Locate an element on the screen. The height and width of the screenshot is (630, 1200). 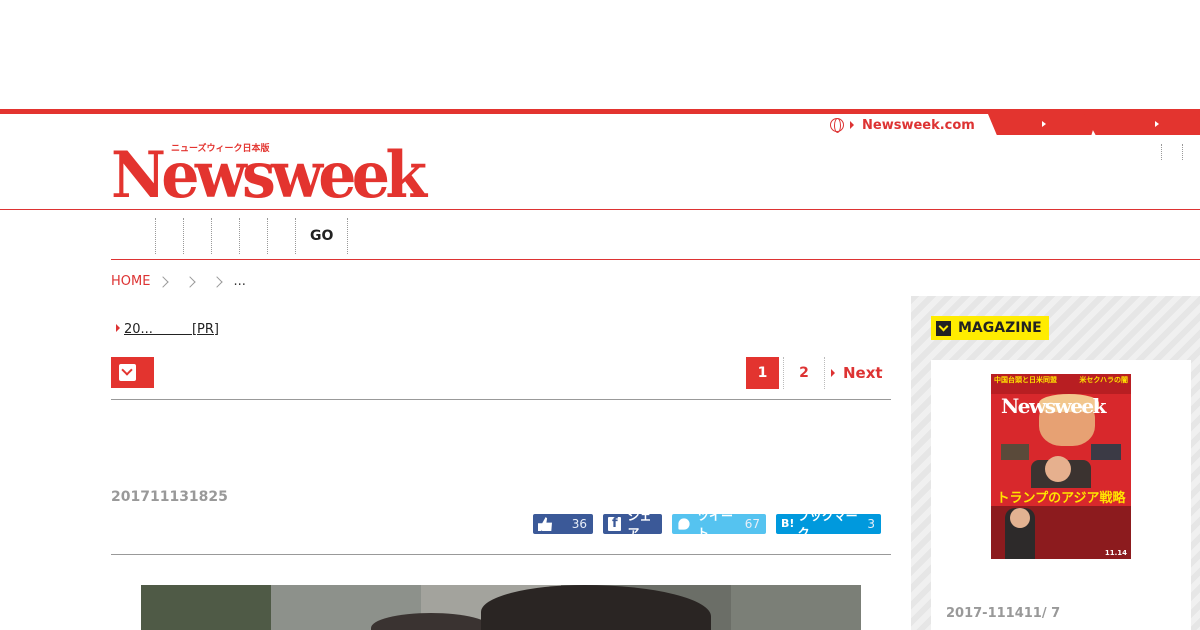
header-divider is located at coordinates (600, 209).